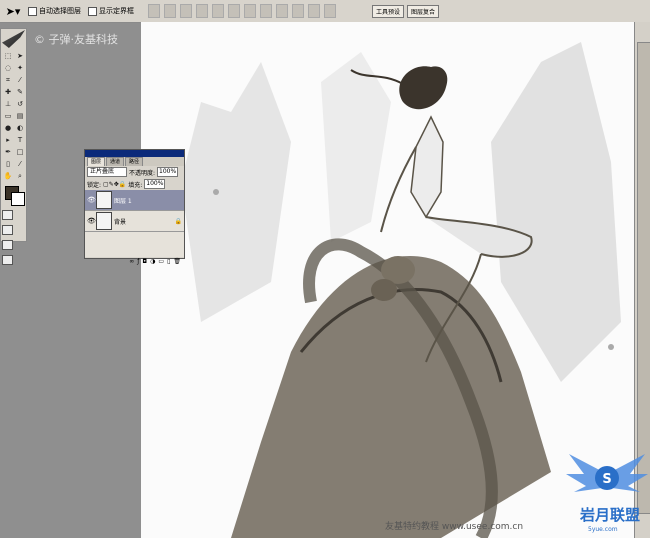  What do you see at coordinates (20, 176) in the screenshot?
I see `zoom-tool-icon: ⌕` at bounding box center [20, 176].